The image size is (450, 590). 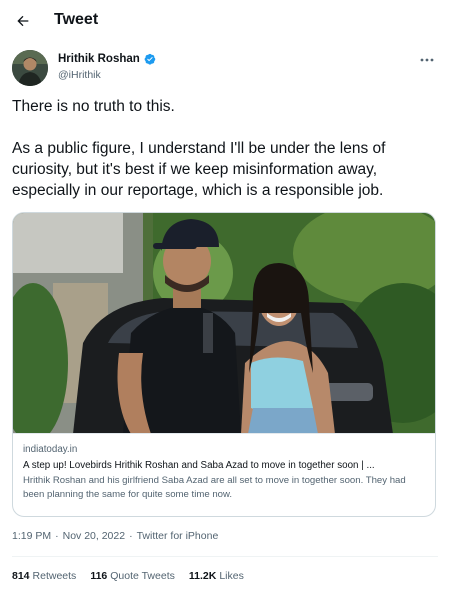 What do you see at coordinates (225, 68) in the screenshot?
I see `tweet-author: Hrithik Roshan @iHrithik` at bounding box center [225, 68].